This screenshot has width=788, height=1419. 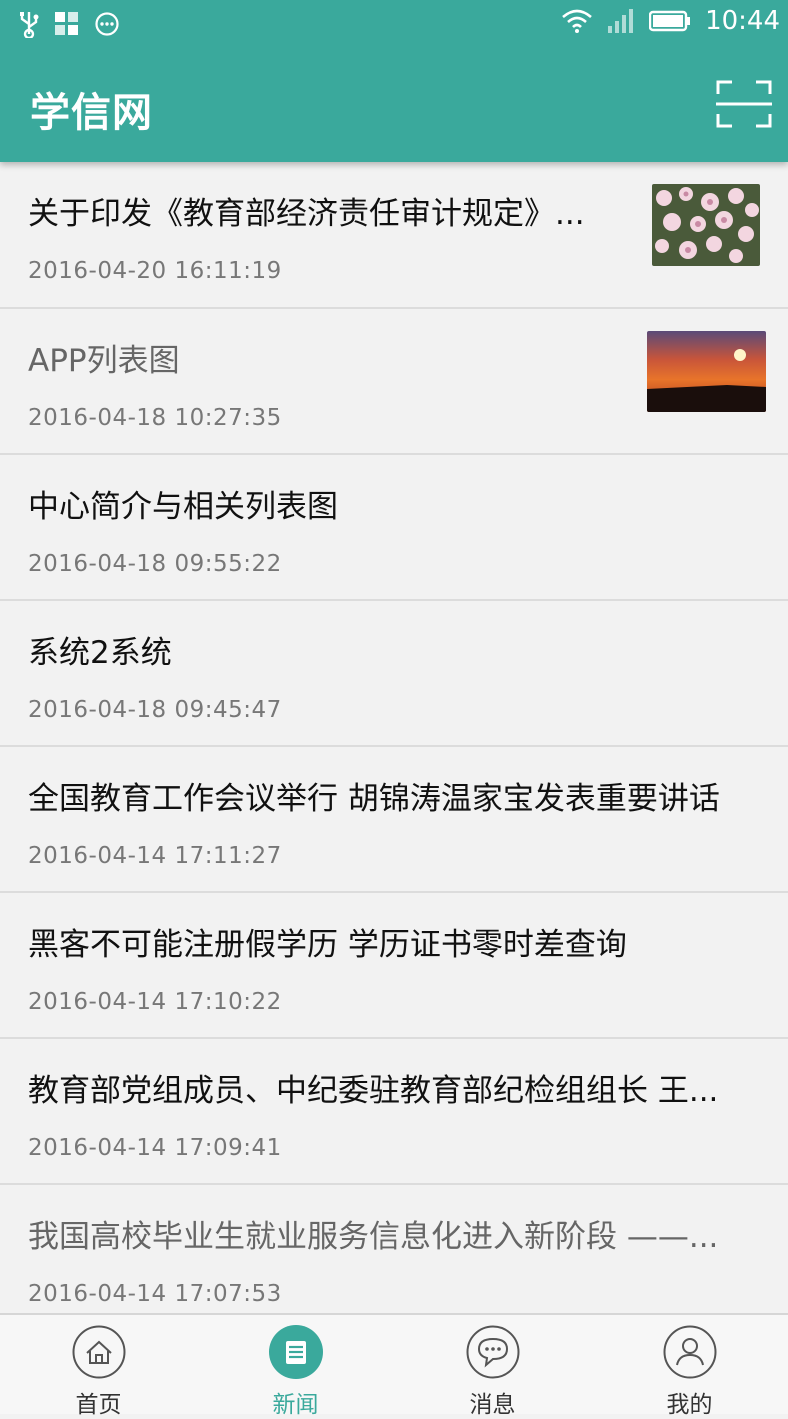 I want to click on news-date: 2016-04-18 09:45:47, so click(x=155, y=710).